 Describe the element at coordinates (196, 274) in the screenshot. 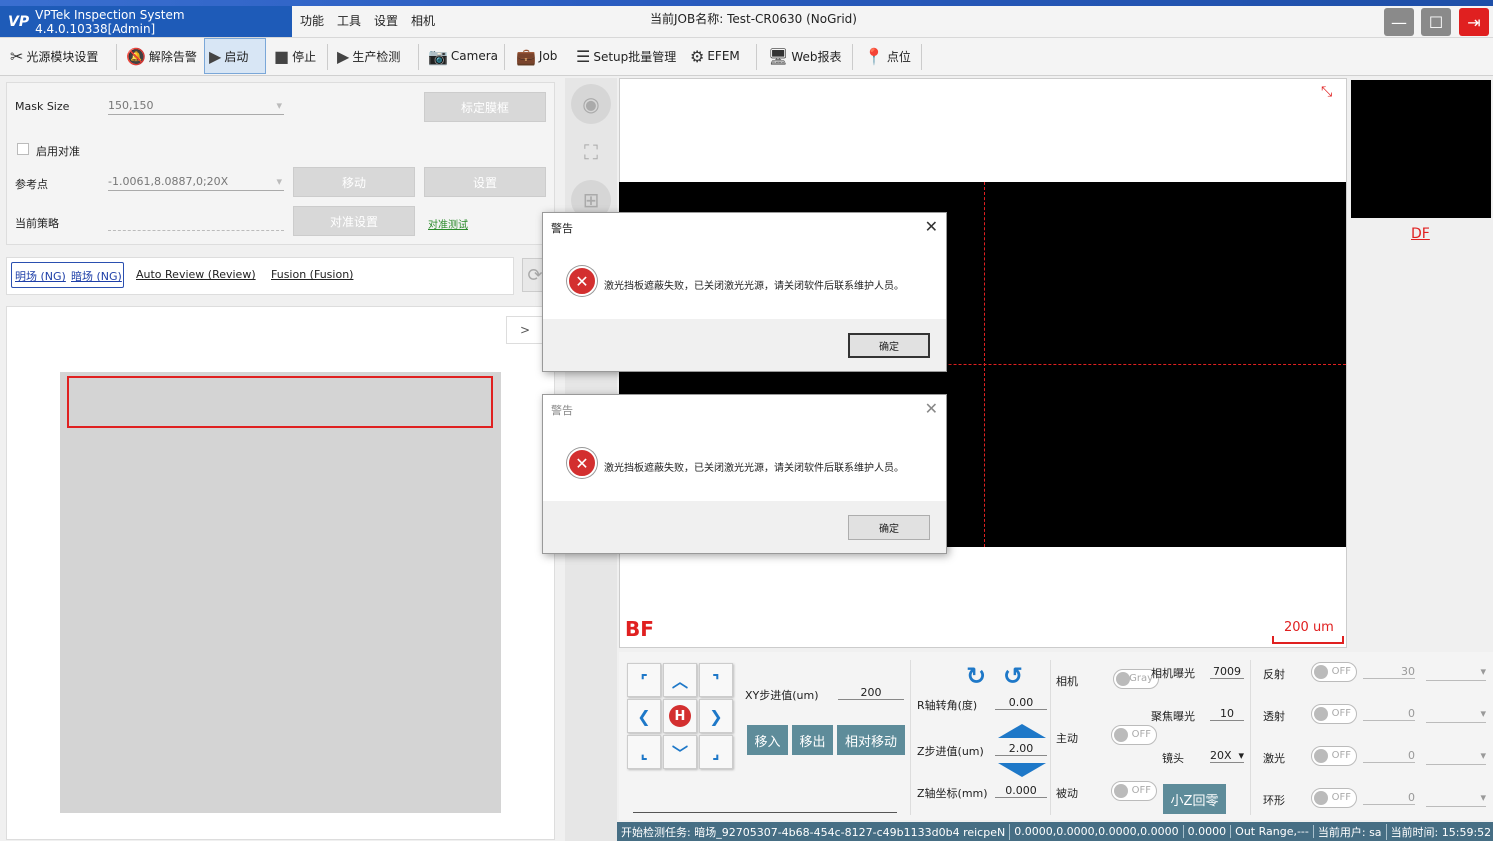

I see `tab-auto-review: Auto Review (Review)` at that location.